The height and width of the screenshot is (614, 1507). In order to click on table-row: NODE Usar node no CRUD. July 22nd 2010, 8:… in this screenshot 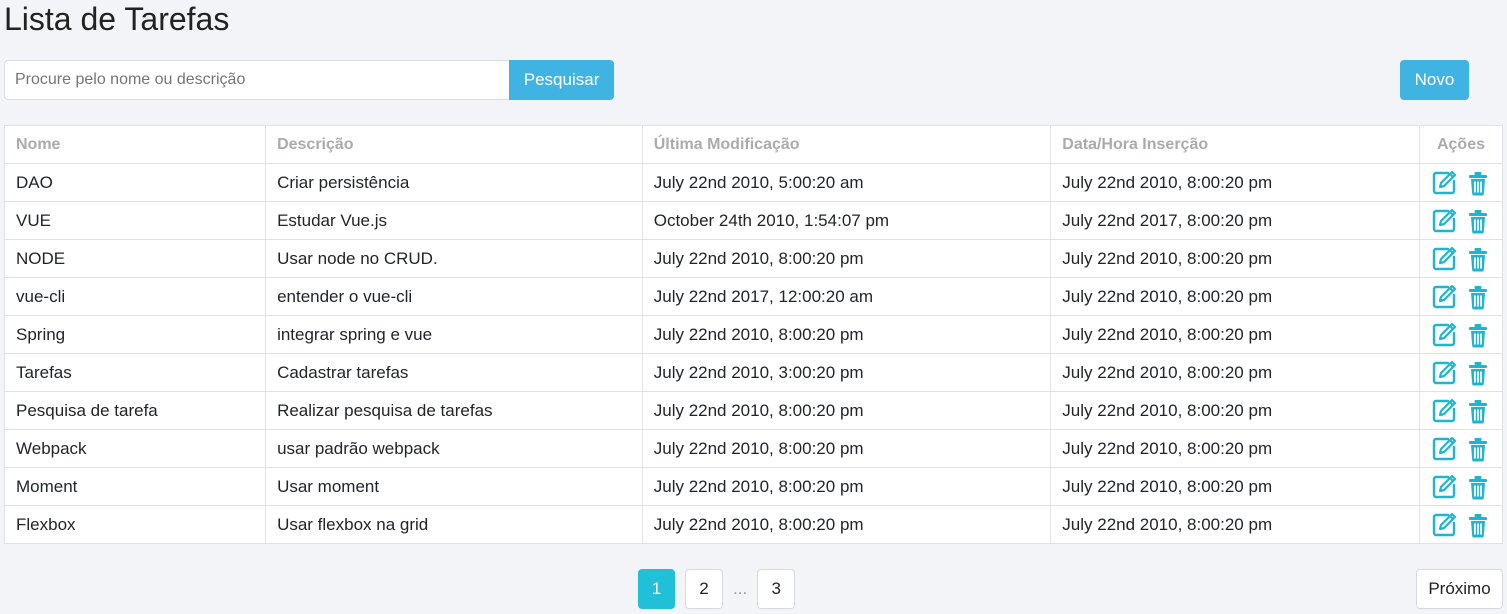, I will do `click(753, 258)`.